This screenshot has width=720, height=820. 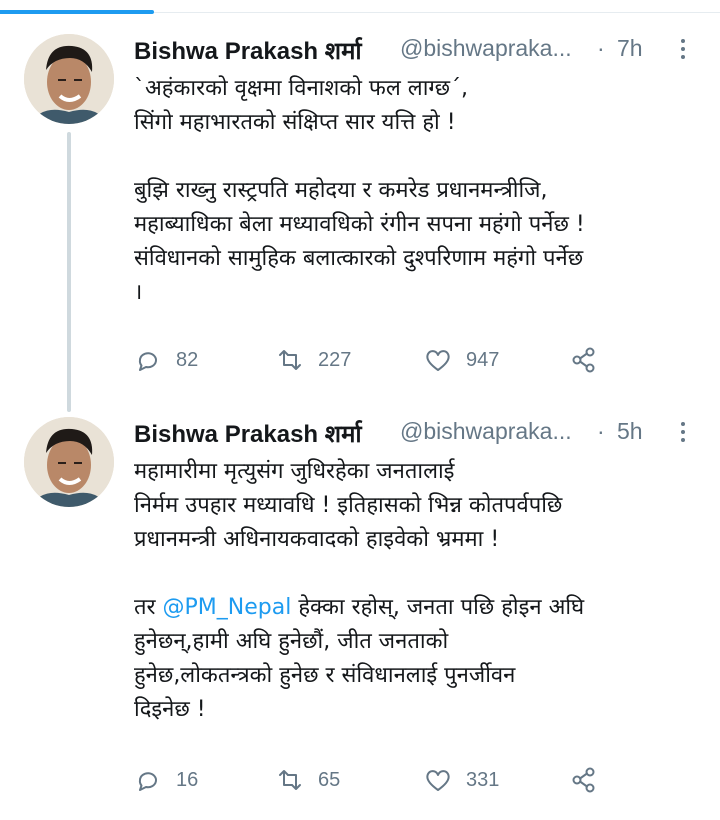 I want to click on reply-button: 82, so click(x=166, y=360).